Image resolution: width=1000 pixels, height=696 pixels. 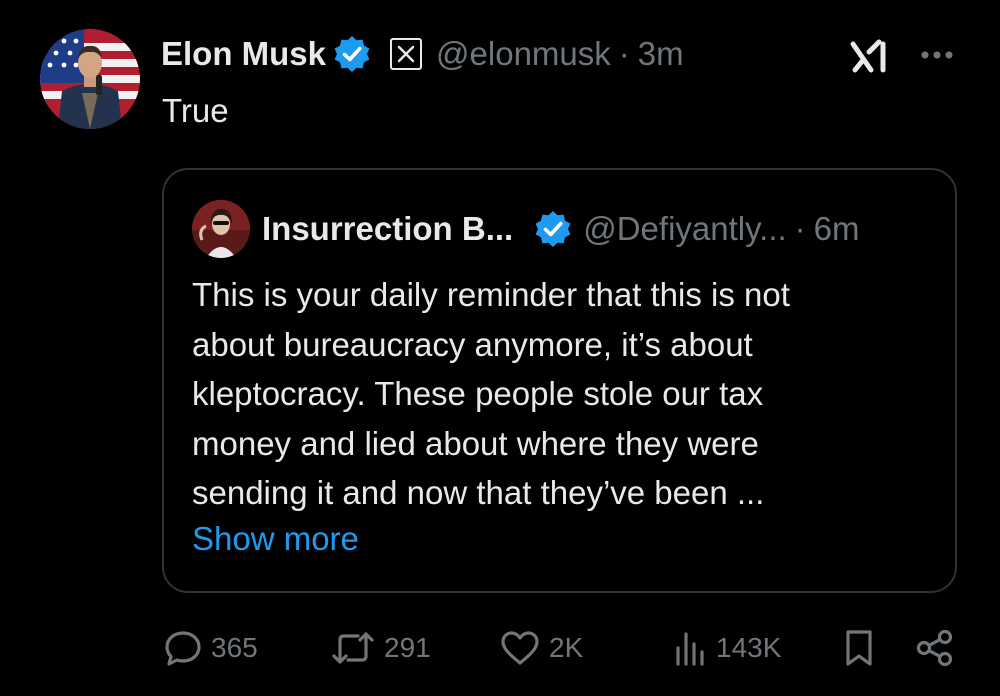 What do you see at coordinates (407, 647) in the screenshot?
I see `repost-count: 291` at bounding box center [407, 647].